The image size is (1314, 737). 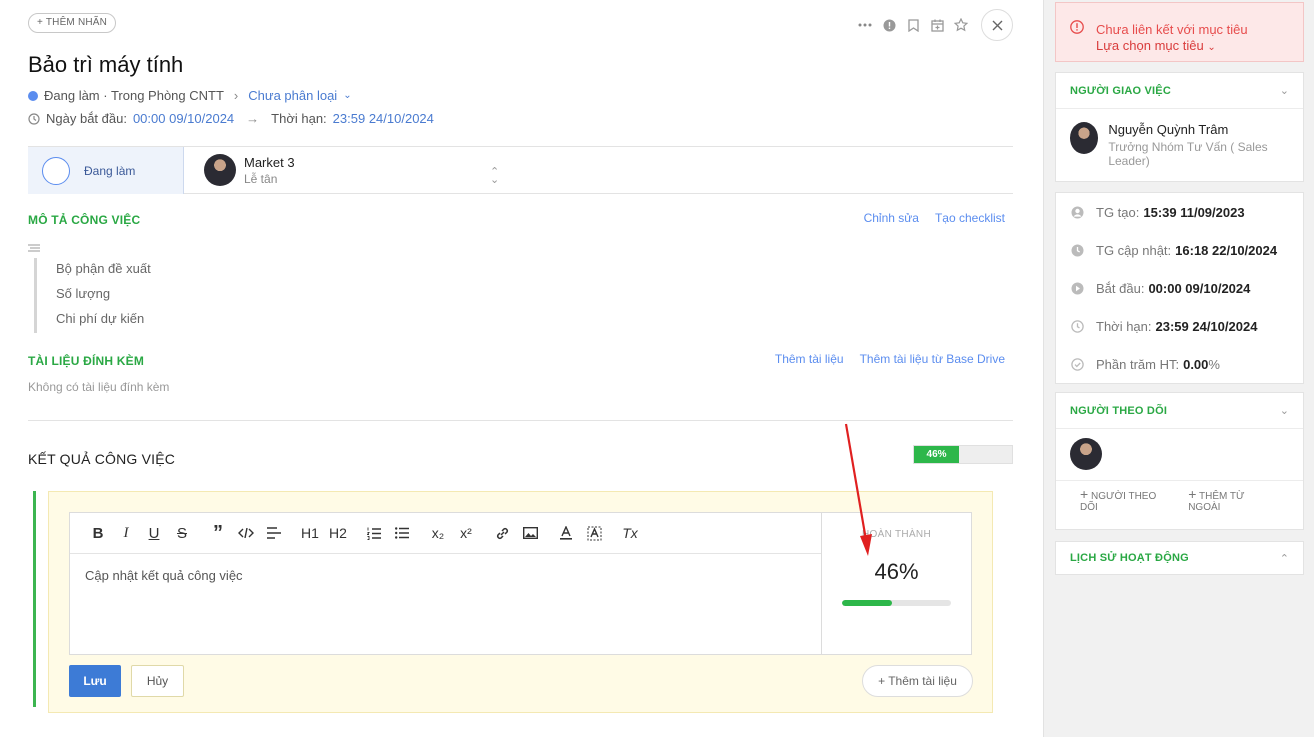 I want to click on task-title: Bảo trì máy tính, so click(x=106, y=64).